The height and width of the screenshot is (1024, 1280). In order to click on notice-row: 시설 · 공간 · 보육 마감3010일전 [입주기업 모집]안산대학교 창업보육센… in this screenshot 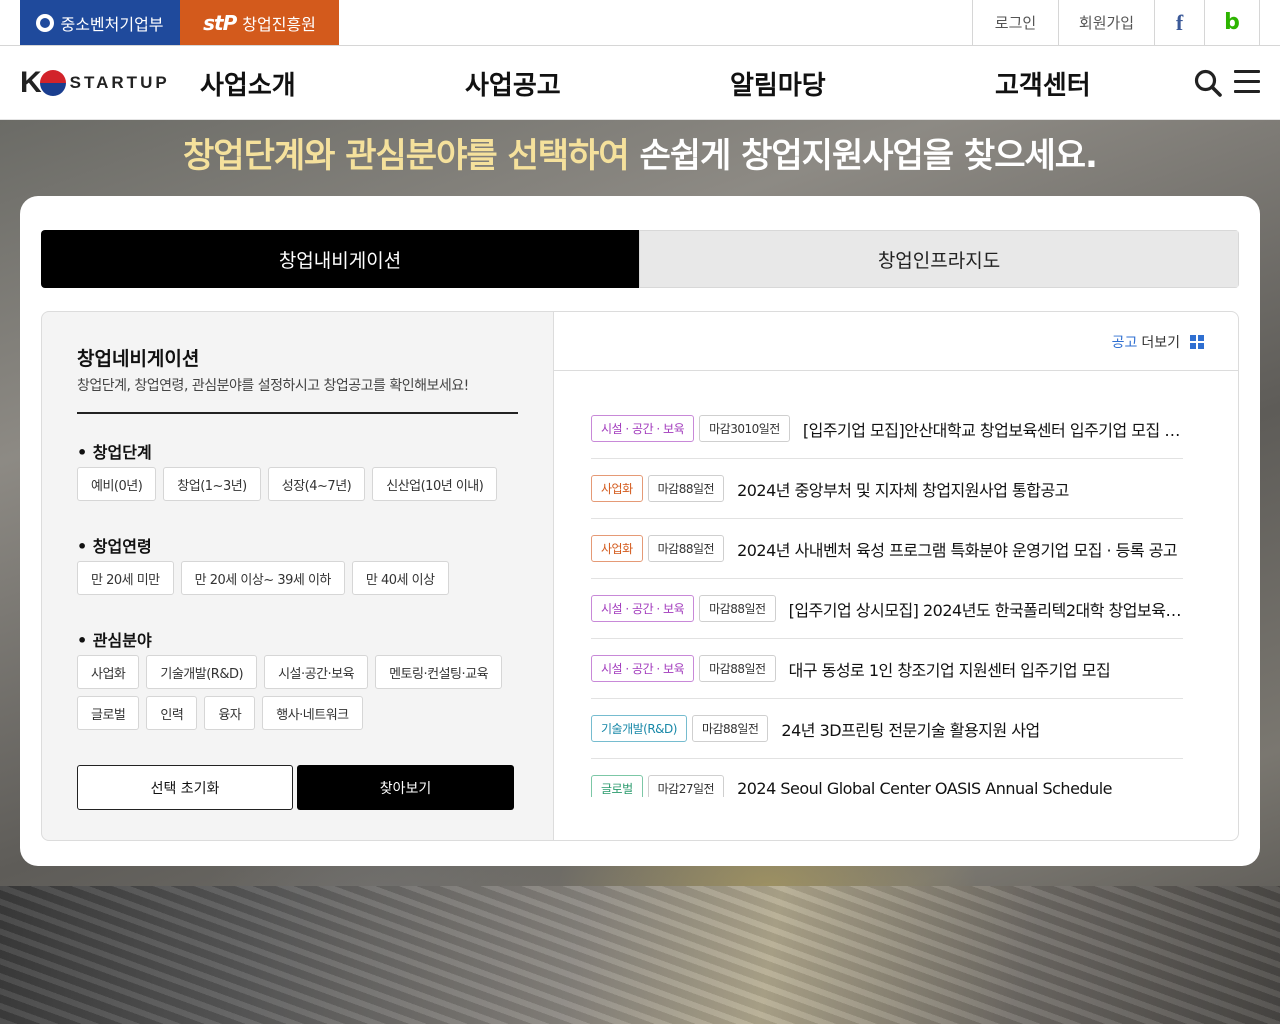, I will do `click(887, 429)`.